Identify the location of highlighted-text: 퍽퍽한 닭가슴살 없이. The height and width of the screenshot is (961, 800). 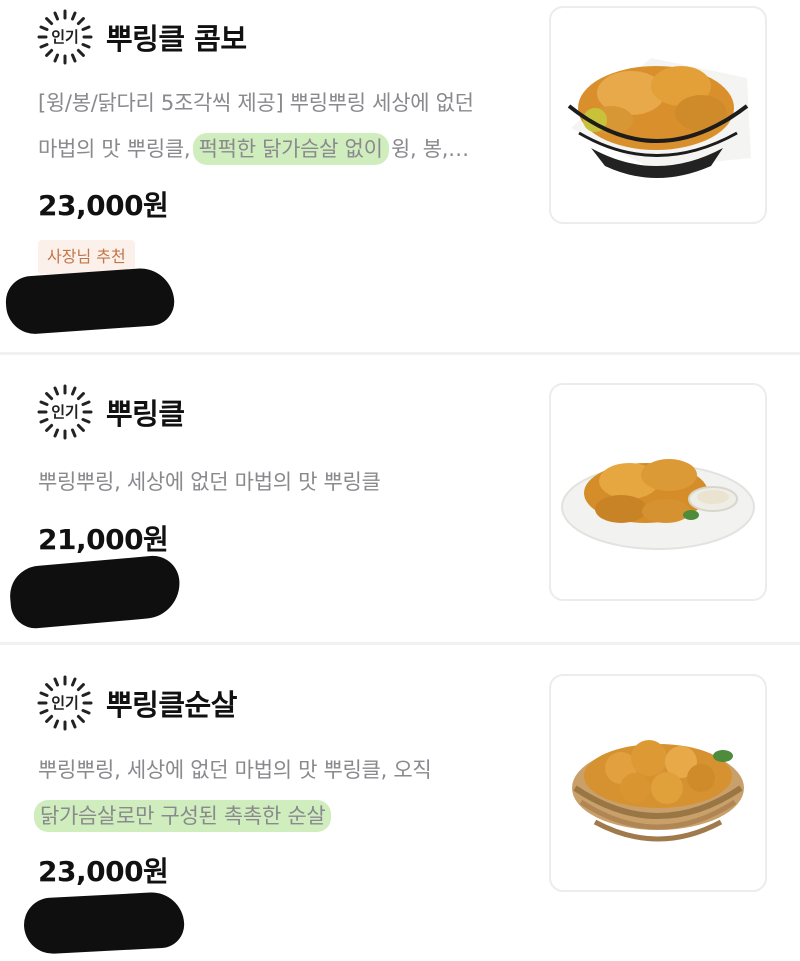
(290, 149).